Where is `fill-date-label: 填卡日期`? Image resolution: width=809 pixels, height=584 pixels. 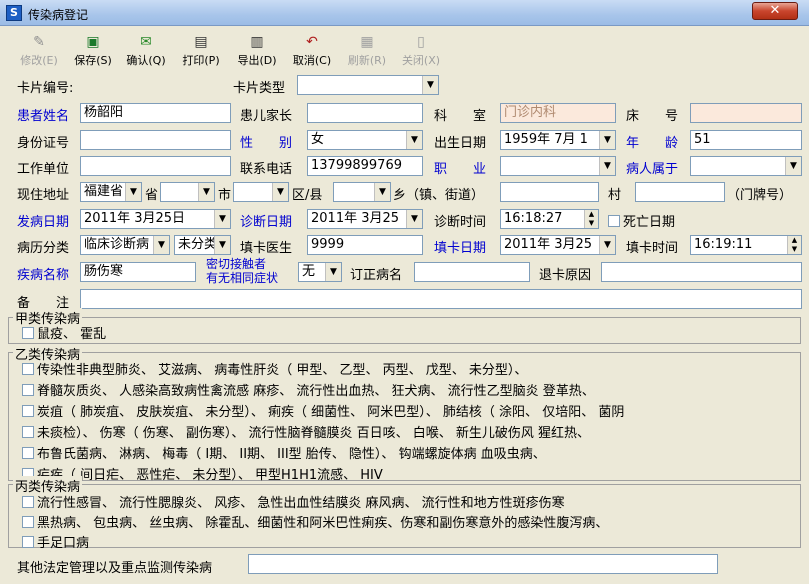
fill-date-label: 填卡日期 is located at coordinates (460, 248).